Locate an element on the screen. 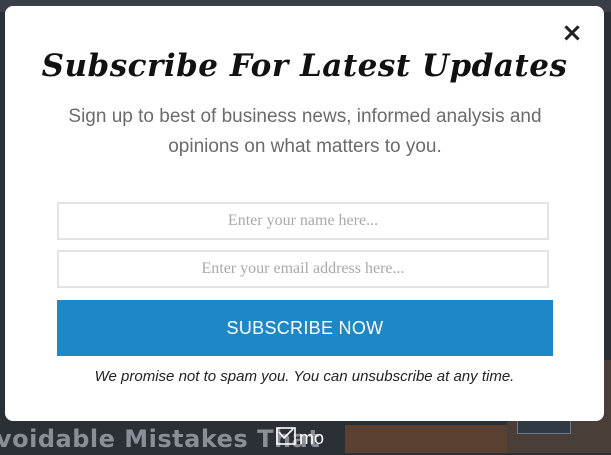 The width and height of the screenshot is (611, 455). background-article-image is located at coordinates (426, 439).